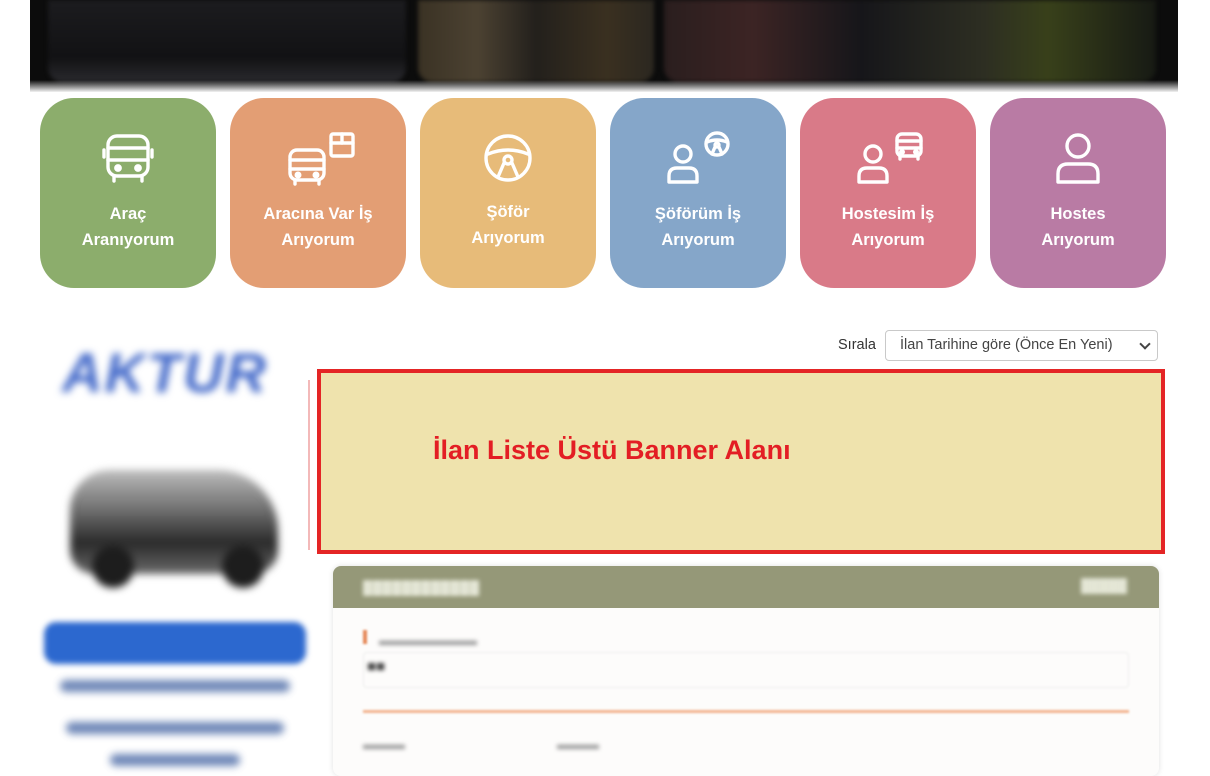  Describe the element at coordinates (1078, 158) in the screenshot. I see `user-icon` at that location.